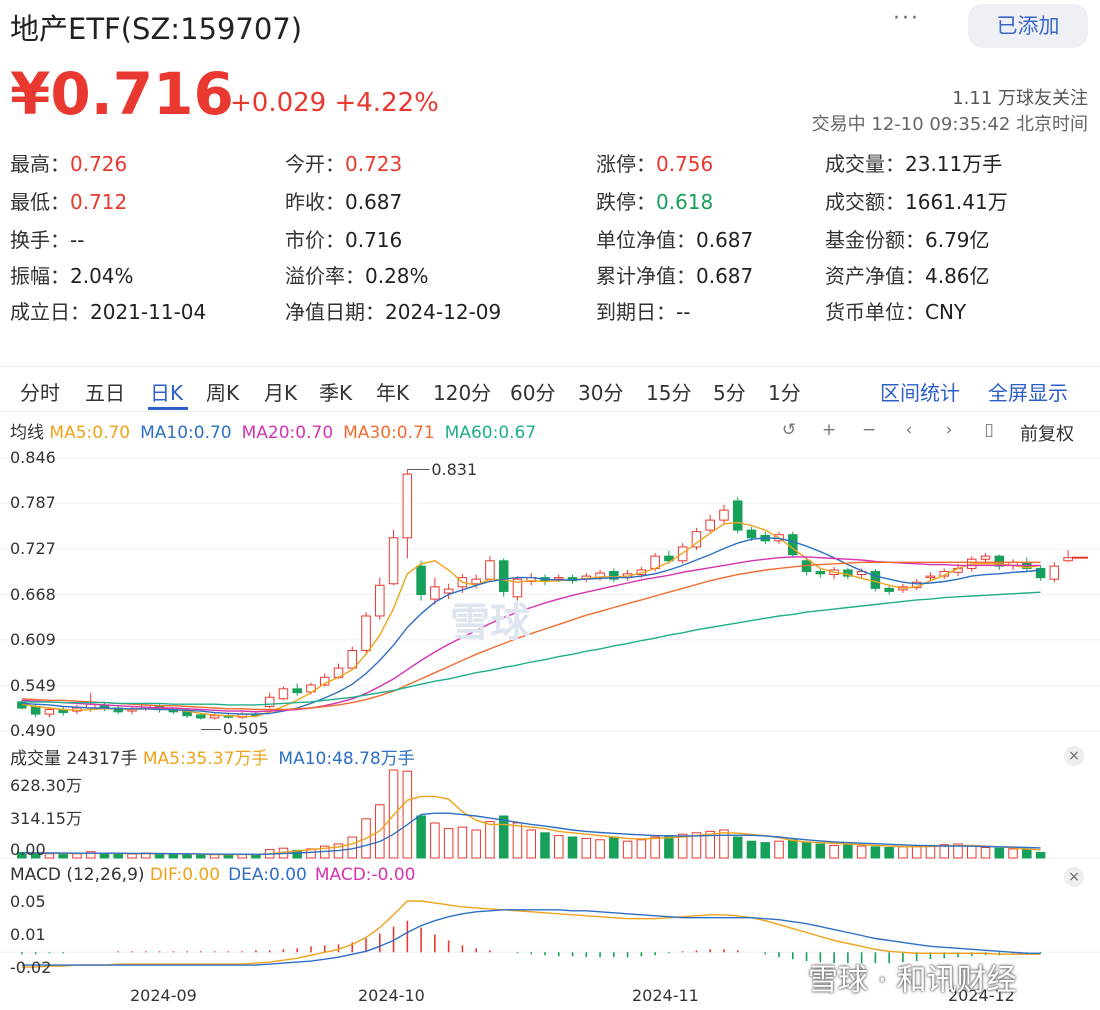 This screenshot has height=1010, width=1100. I want to click on followers-count: 1.11 万球友关注, so click(1020, 98).